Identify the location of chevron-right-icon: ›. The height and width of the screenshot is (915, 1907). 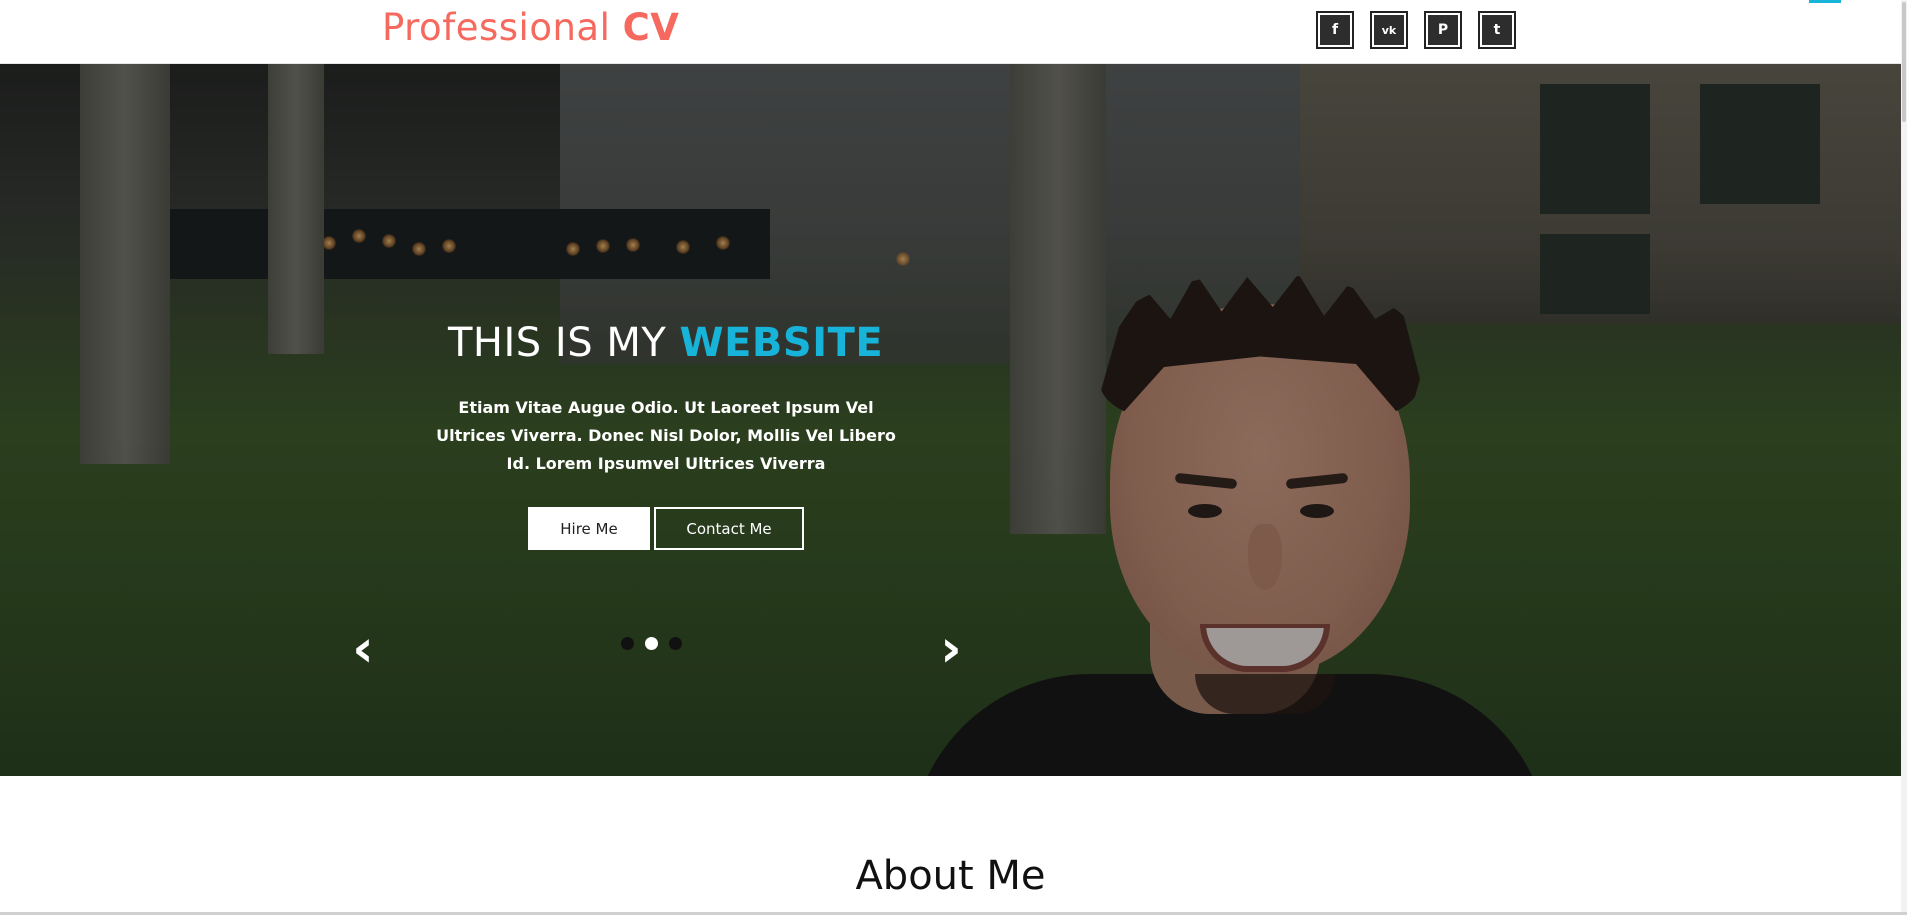
(951, 649).